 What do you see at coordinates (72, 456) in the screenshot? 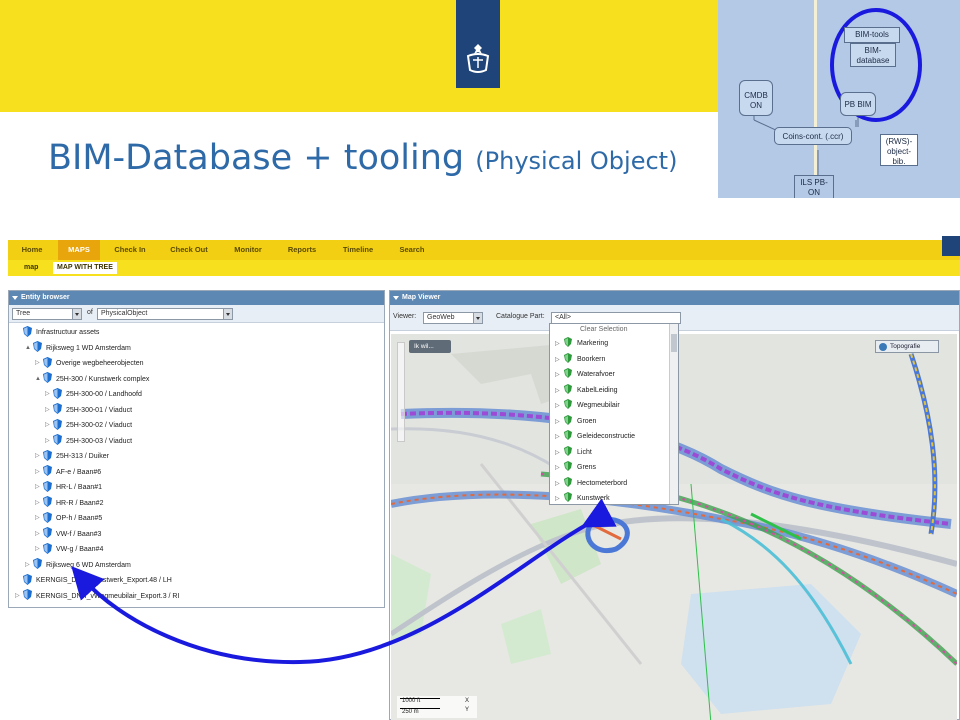
I see `tree-node: ▷ 25H-313 / Duiker` at bounding box center [72, 456].